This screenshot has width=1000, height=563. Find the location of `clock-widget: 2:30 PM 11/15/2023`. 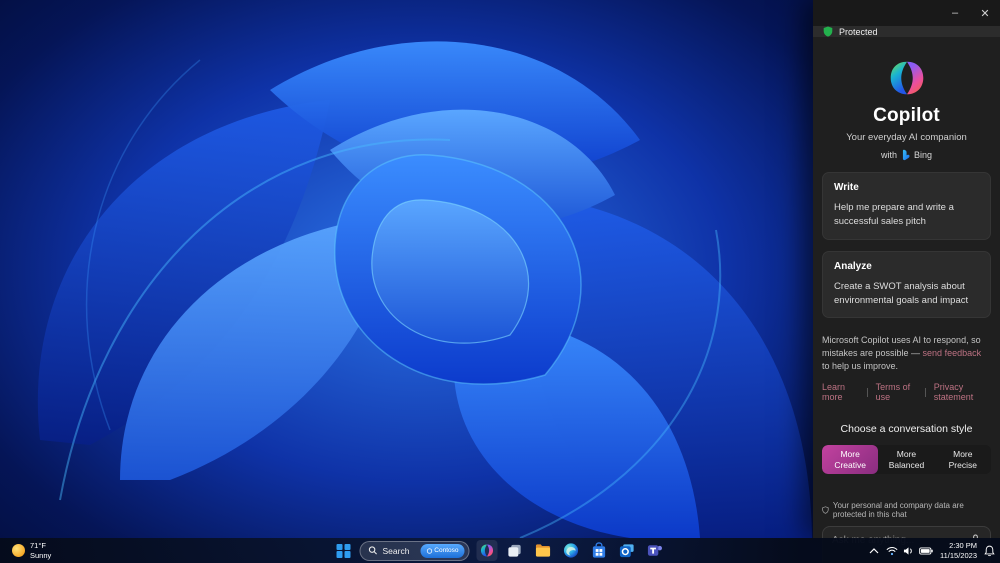

clock-widget: 2:30 PM 11/15/2023 is located at coordinates (958, 551).